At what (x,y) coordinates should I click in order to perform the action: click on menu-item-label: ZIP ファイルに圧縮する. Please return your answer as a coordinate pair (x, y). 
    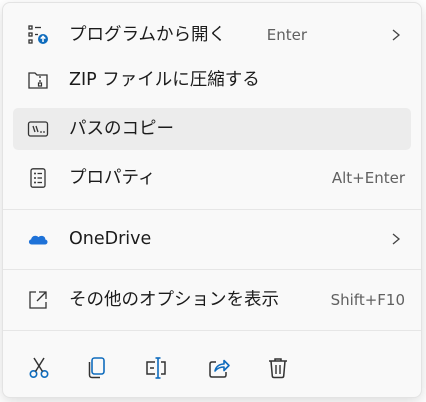
    Looking at the image, I should click on (164, 80).